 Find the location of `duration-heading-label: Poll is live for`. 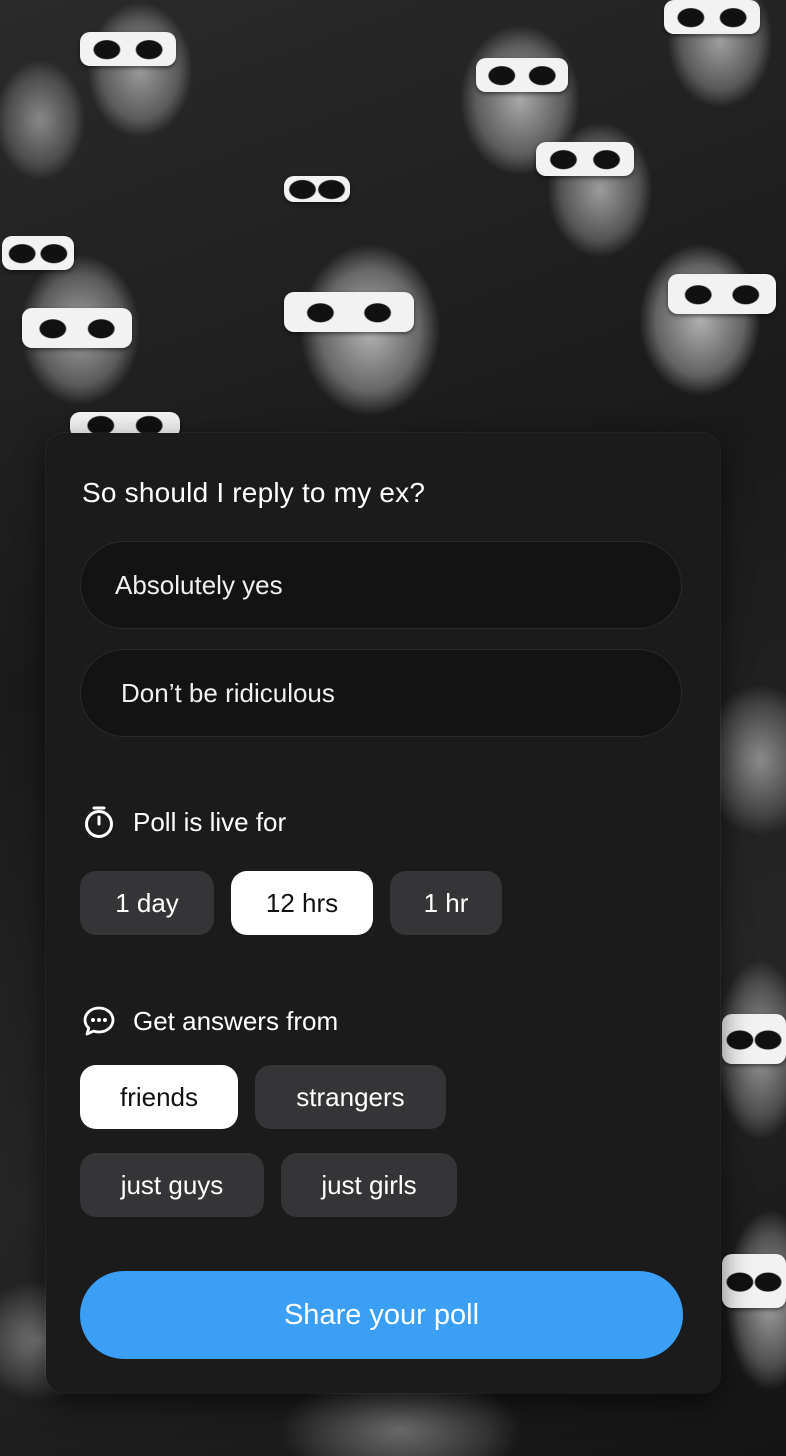

duration-heading-label: Poll is live for is located at coordinates (210, 821).